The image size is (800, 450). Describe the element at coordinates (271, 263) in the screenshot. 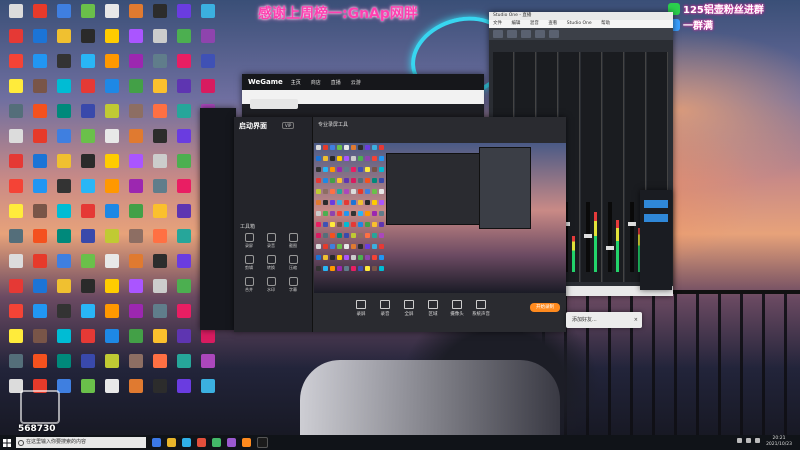

I see `toolbox-item: 转换` at that location.